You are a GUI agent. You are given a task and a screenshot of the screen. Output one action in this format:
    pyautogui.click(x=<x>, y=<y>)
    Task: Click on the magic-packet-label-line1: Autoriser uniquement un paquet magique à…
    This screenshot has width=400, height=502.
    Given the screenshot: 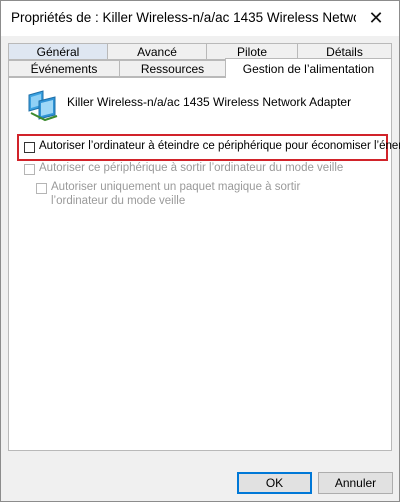 What is the action you would take?
    pyautogui.click(x=176, y=187)
    